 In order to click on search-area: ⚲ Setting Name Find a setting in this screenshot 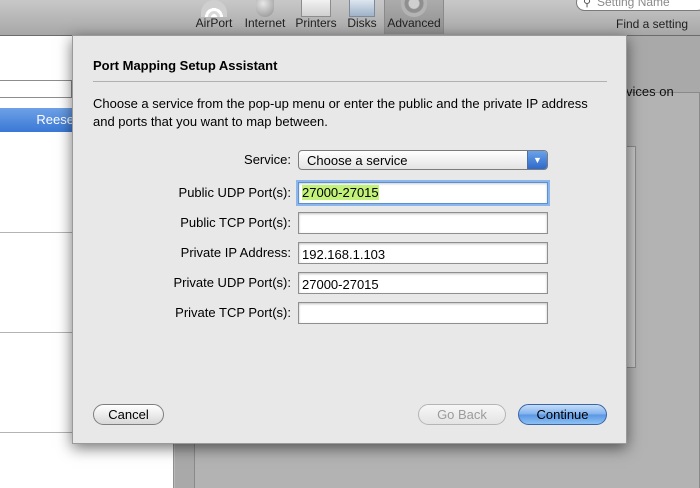, I will do `click(638, 17)`.